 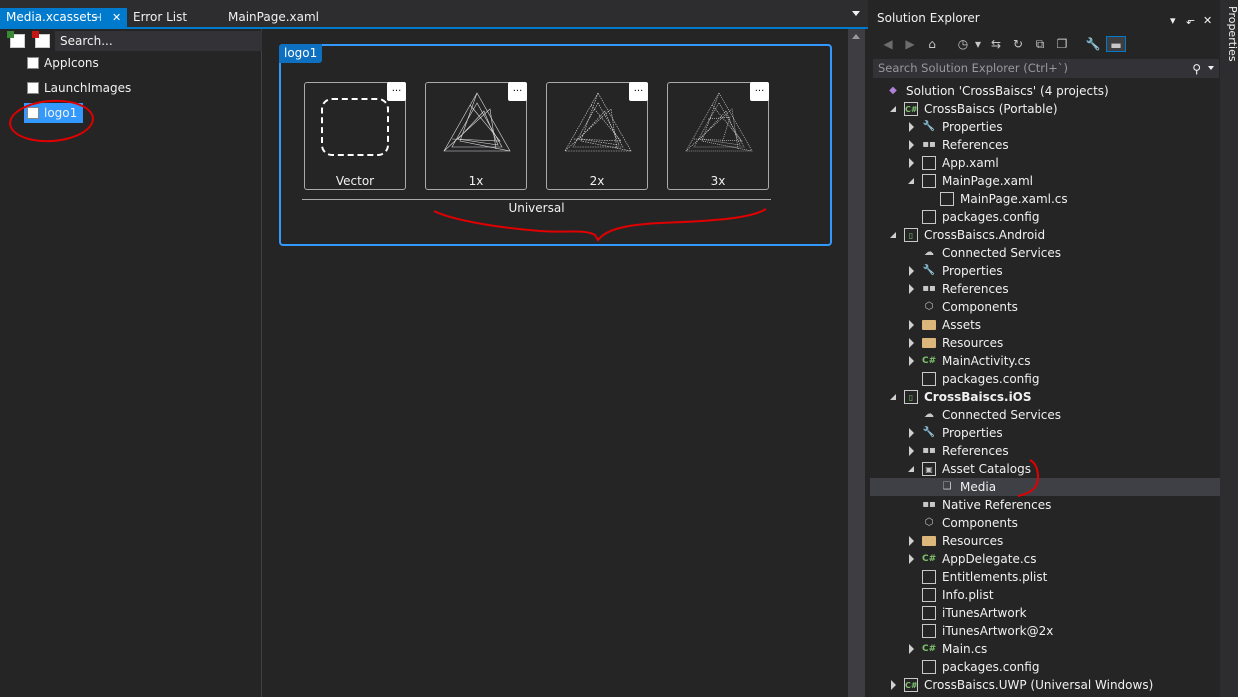 I want to click on slot-vector: ... Vector, so click(x=355, y=136).